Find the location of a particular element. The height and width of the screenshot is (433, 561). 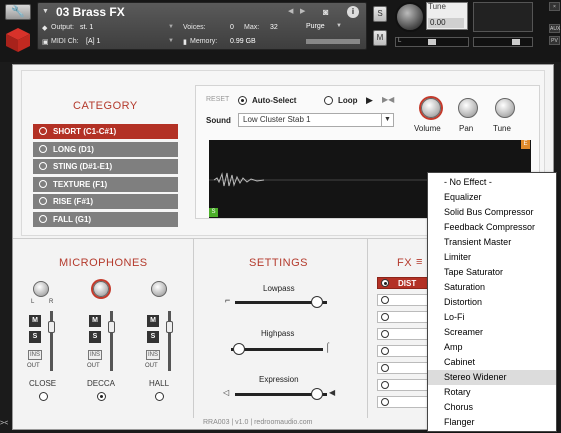

menu-item-screamer: Screamer is located at coordinates (492, 332).